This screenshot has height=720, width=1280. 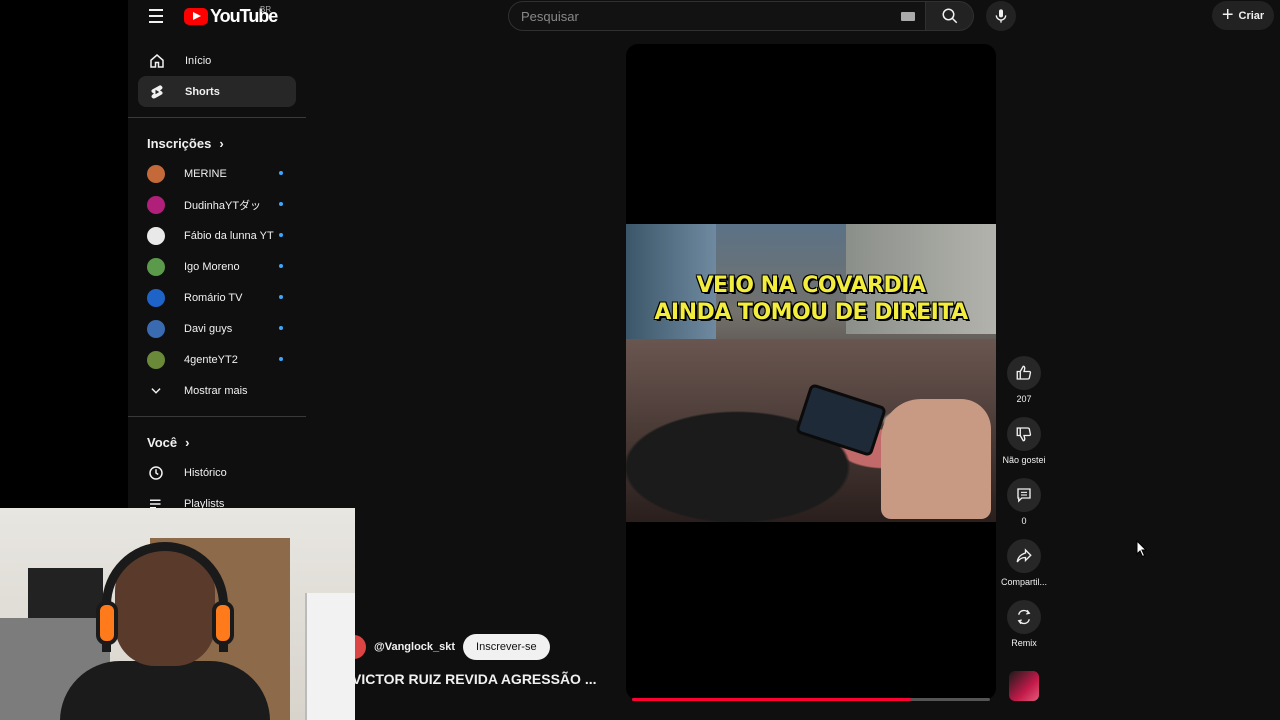 I want to click on subscription-label: 4genteYT2, so click(x=211, y=359).